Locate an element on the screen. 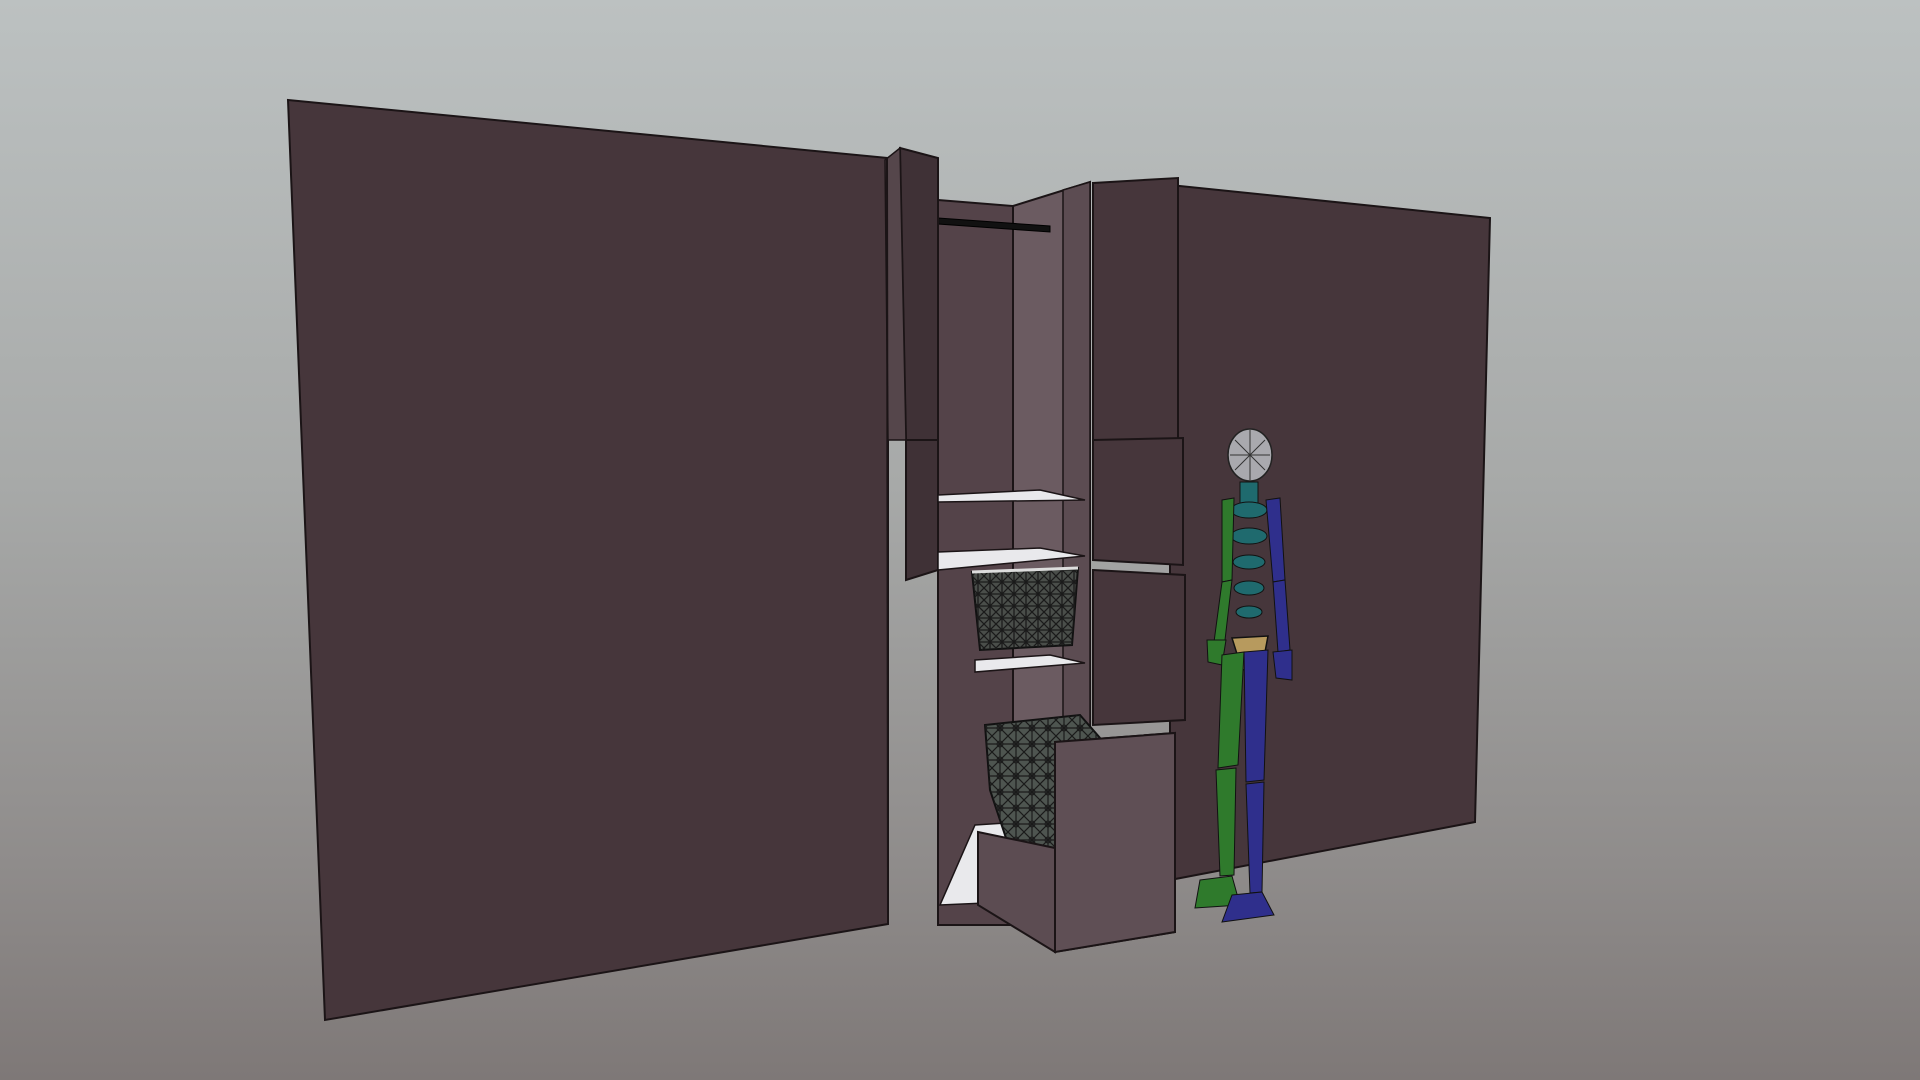 The image size is (1920, 1080). upper-right-door is located at coordinates (1135, 308).